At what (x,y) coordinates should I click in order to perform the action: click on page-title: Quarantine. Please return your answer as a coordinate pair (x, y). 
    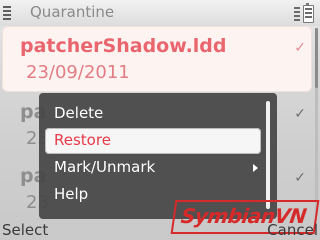
    Looking at the image, I should click on (72, 12).